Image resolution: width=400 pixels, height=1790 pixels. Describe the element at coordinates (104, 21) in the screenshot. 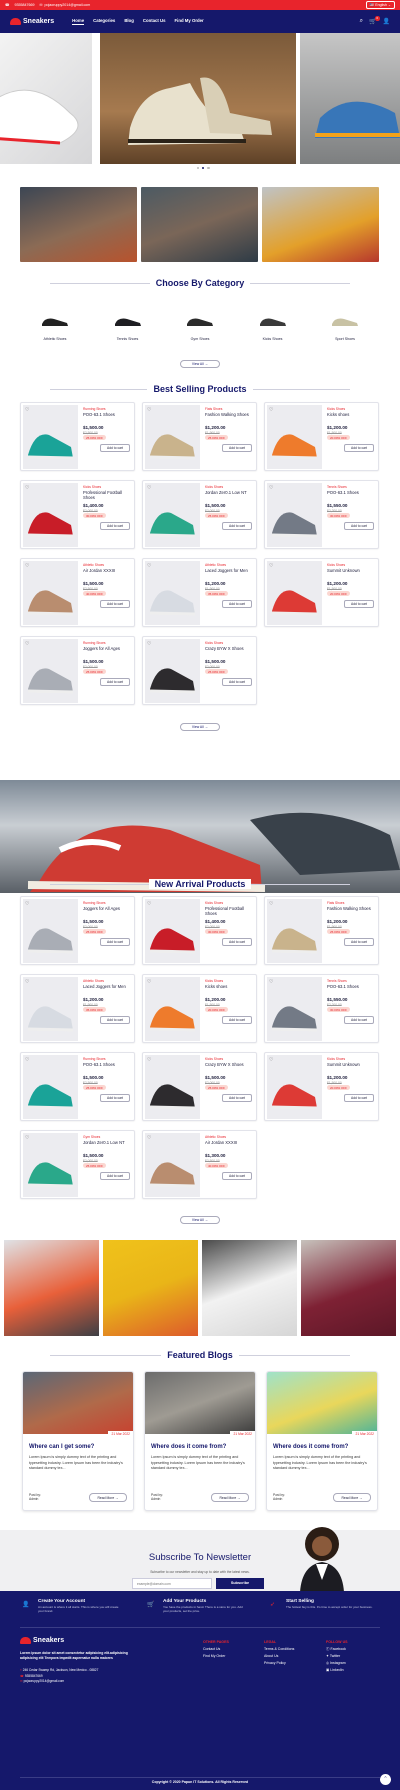

I see `nav-categories: Categories` at that location.